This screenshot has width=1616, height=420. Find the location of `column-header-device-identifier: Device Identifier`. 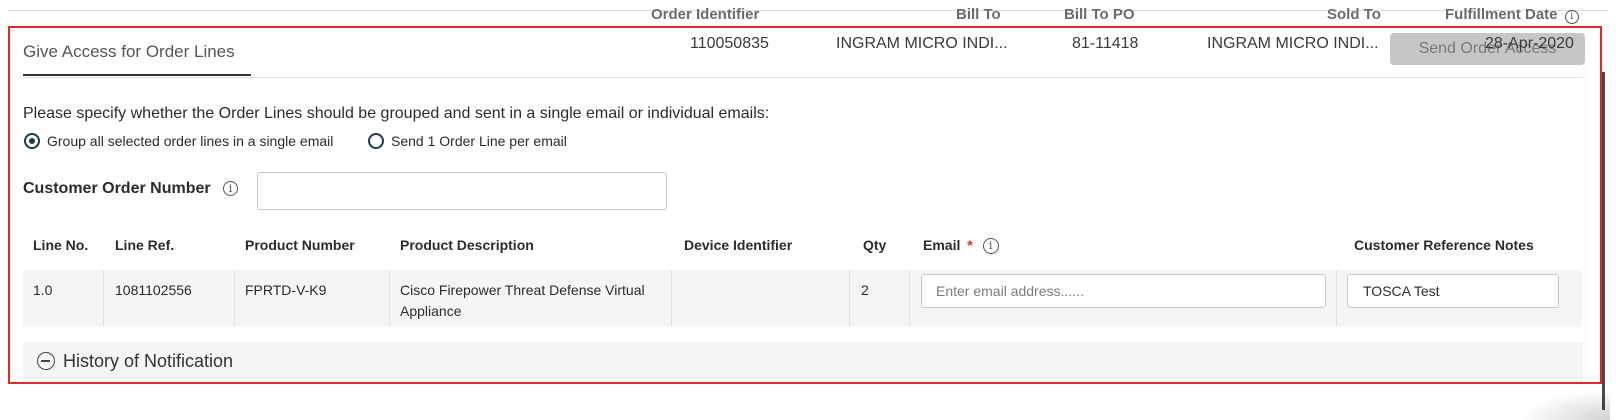

column-header-device-identifier: Device Identifier is located at coordinates (738, 245).